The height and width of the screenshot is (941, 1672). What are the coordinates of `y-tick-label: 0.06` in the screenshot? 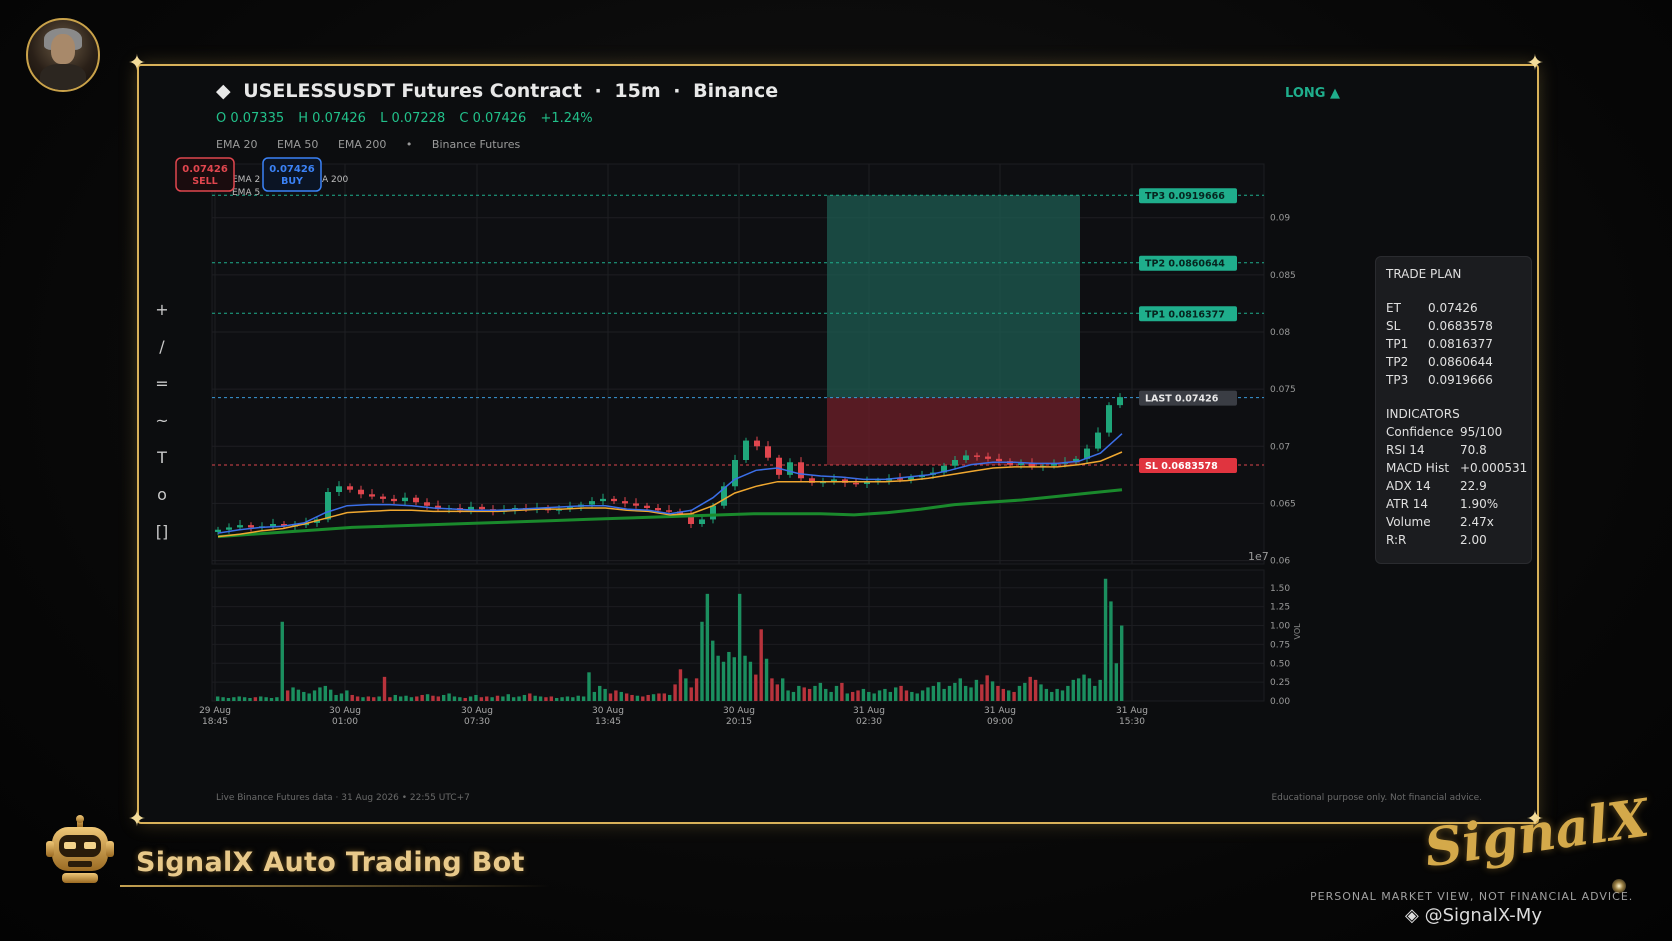 It's located at (1280, 562).